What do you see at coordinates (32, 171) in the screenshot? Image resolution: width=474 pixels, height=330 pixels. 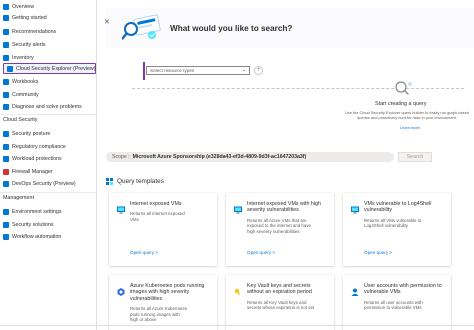 I see `sidebar-item-label: Firewall Manager` at bounding box center [32, 171].